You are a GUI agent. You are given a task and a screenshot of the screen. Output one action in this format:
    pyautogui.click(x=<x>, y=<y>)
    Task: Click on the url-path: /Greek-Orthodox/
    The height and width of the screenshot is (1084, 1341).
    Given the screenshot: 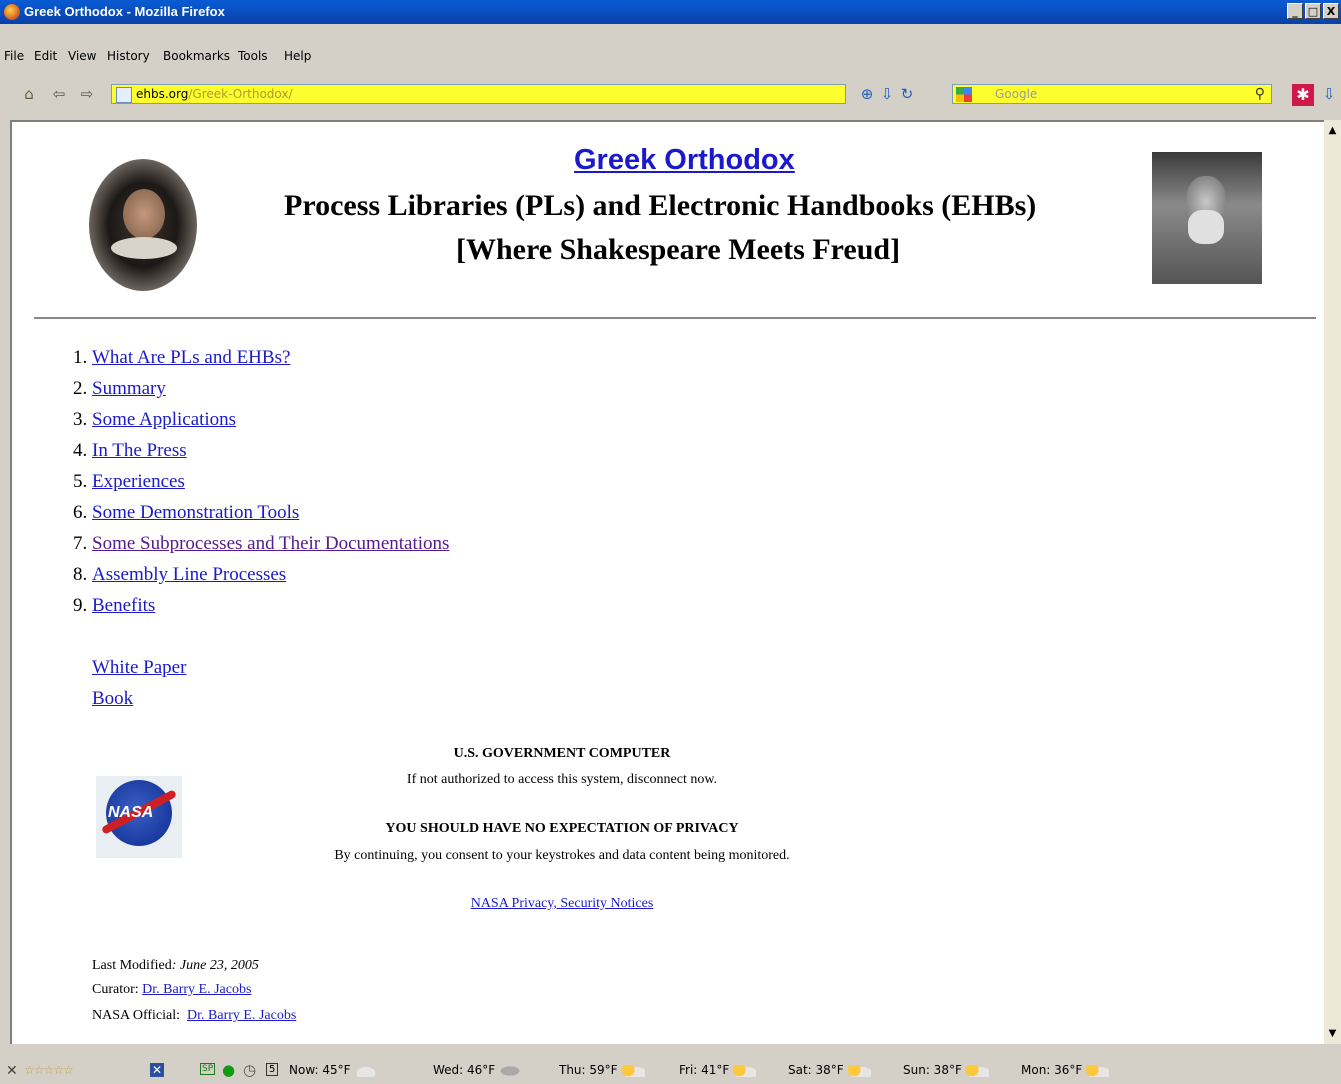 What is the action you would take?
    pyautogui.click(x=240, y=94)
    